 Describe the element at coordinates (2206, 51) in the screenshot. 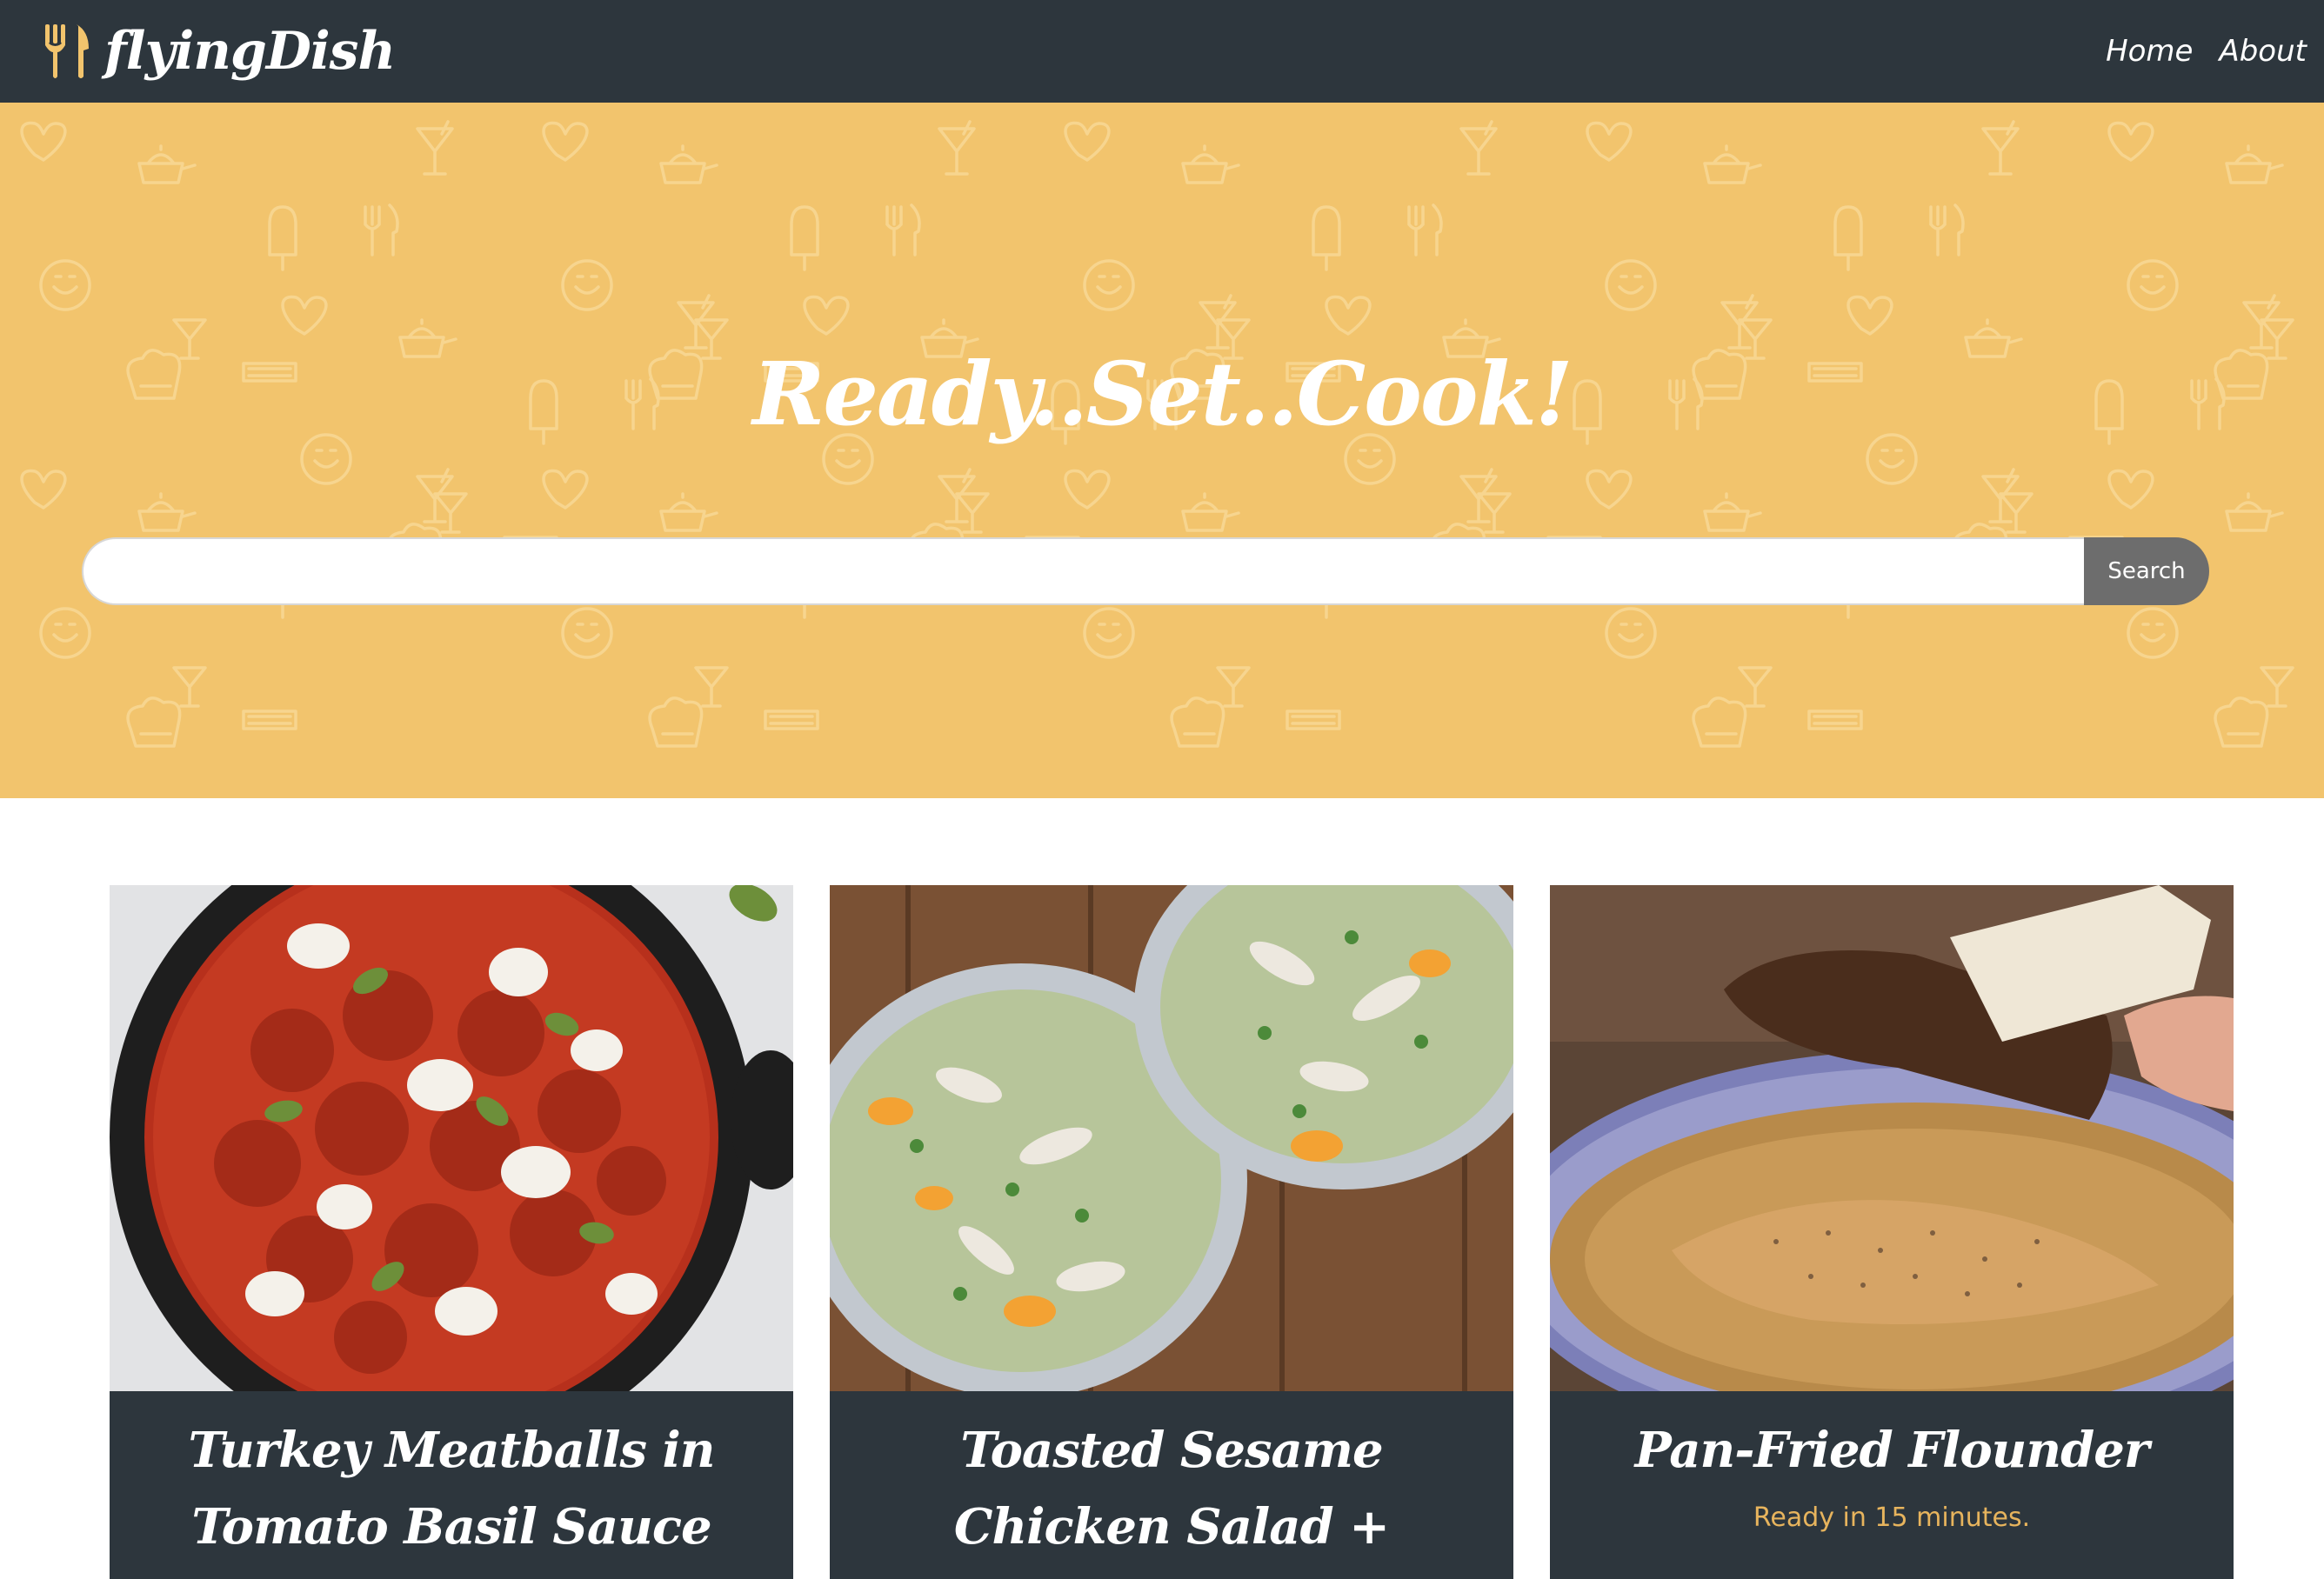

I see `nav-links: Home About` at that location.